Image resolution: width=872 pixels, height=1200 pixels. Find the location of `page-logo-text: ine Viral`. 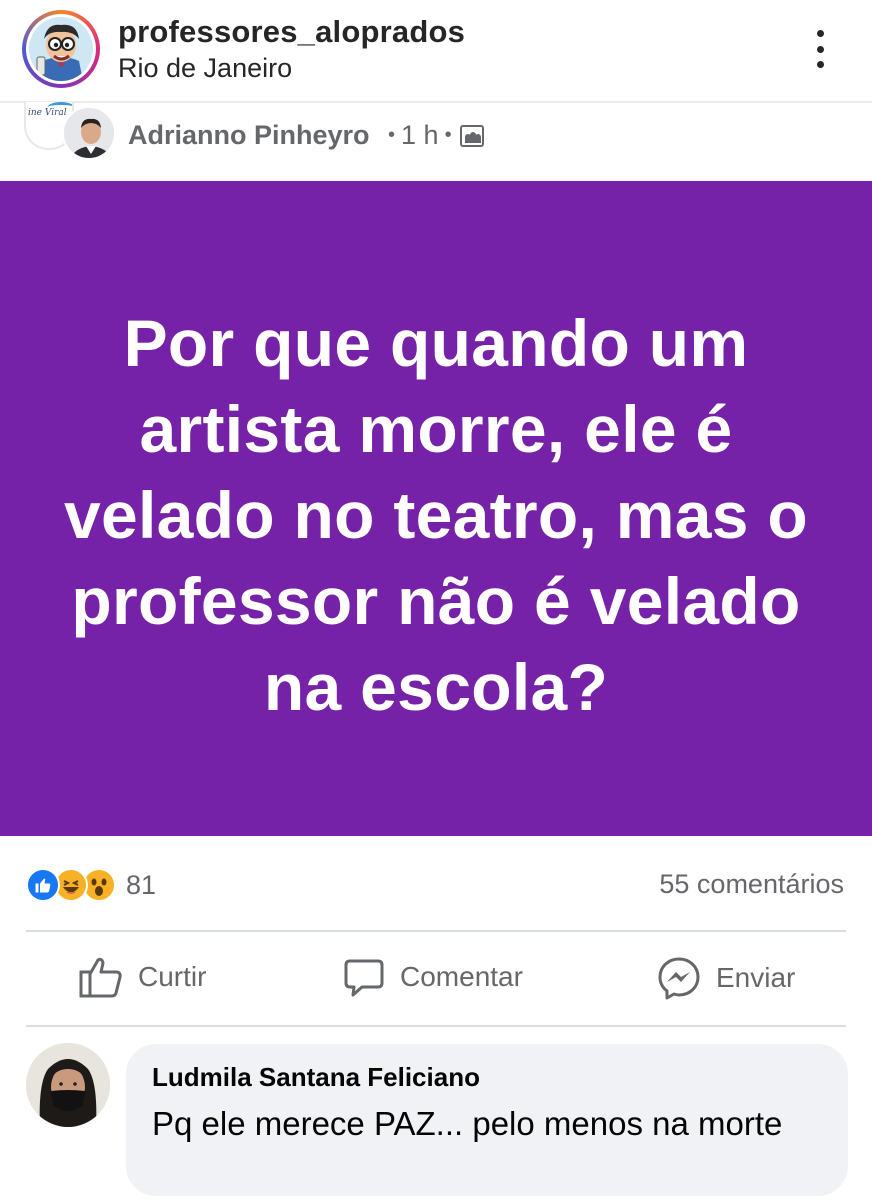

page-logo-text: ine Viral is located at coordinates (47, 113).